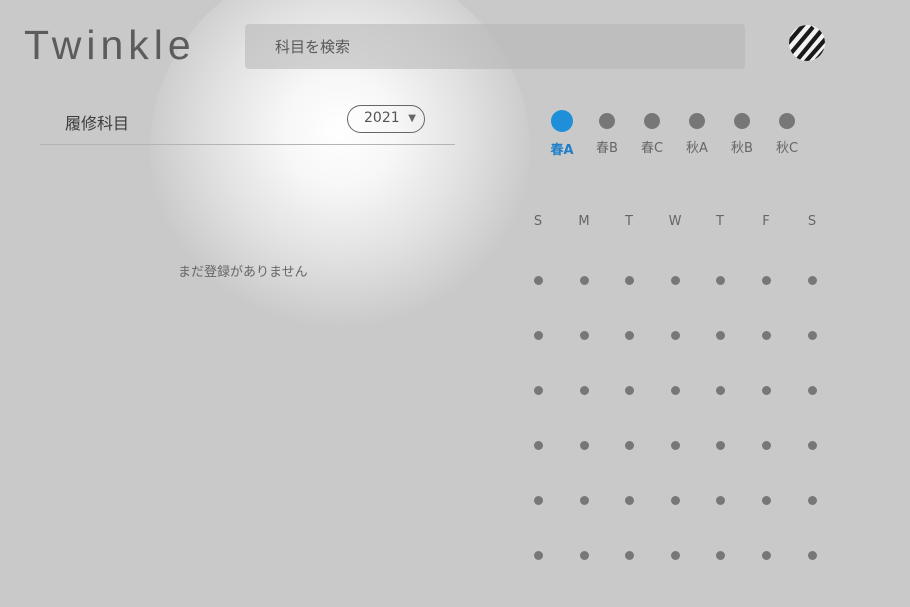 This screenshot has height=607, width=910. Describe the element at coordinates (243, 272) in the screenshot. I see `empty-courses-message: まだ登録がありません` at that location.